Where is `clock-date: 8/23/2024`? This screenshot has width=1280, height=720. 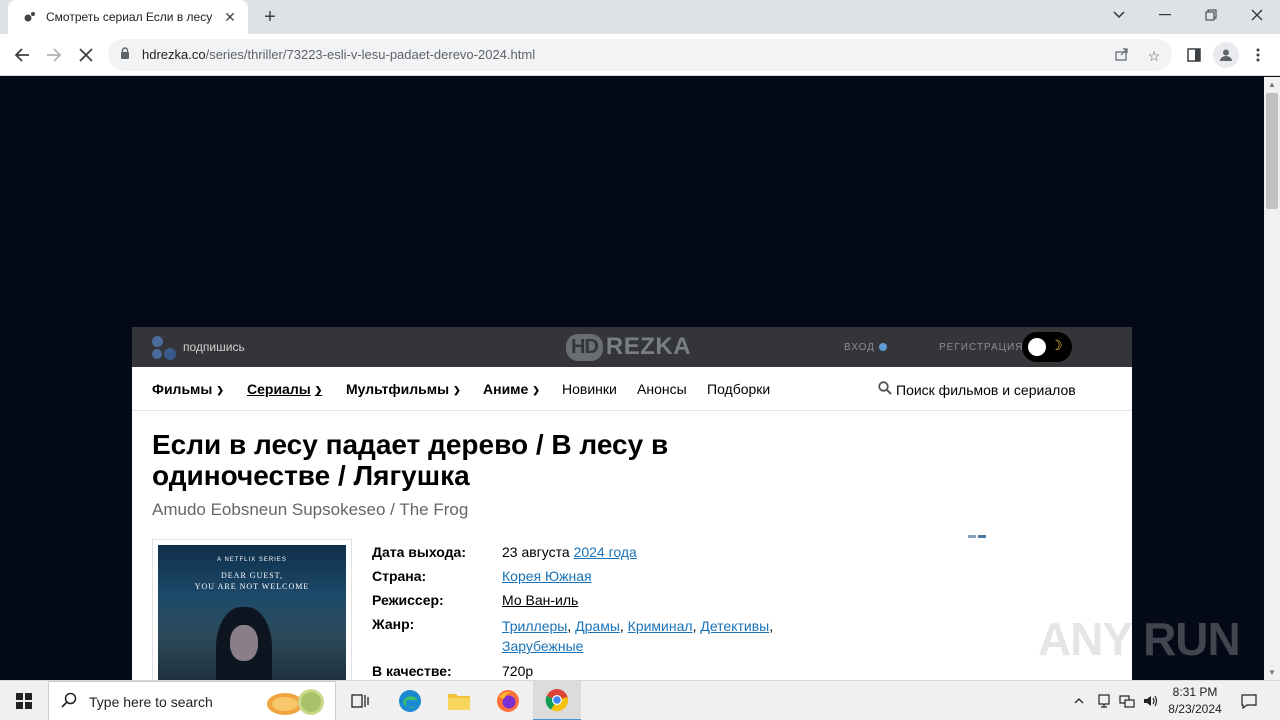
clock-date: 8/23/2024 is located at coordinates (1195, 709).